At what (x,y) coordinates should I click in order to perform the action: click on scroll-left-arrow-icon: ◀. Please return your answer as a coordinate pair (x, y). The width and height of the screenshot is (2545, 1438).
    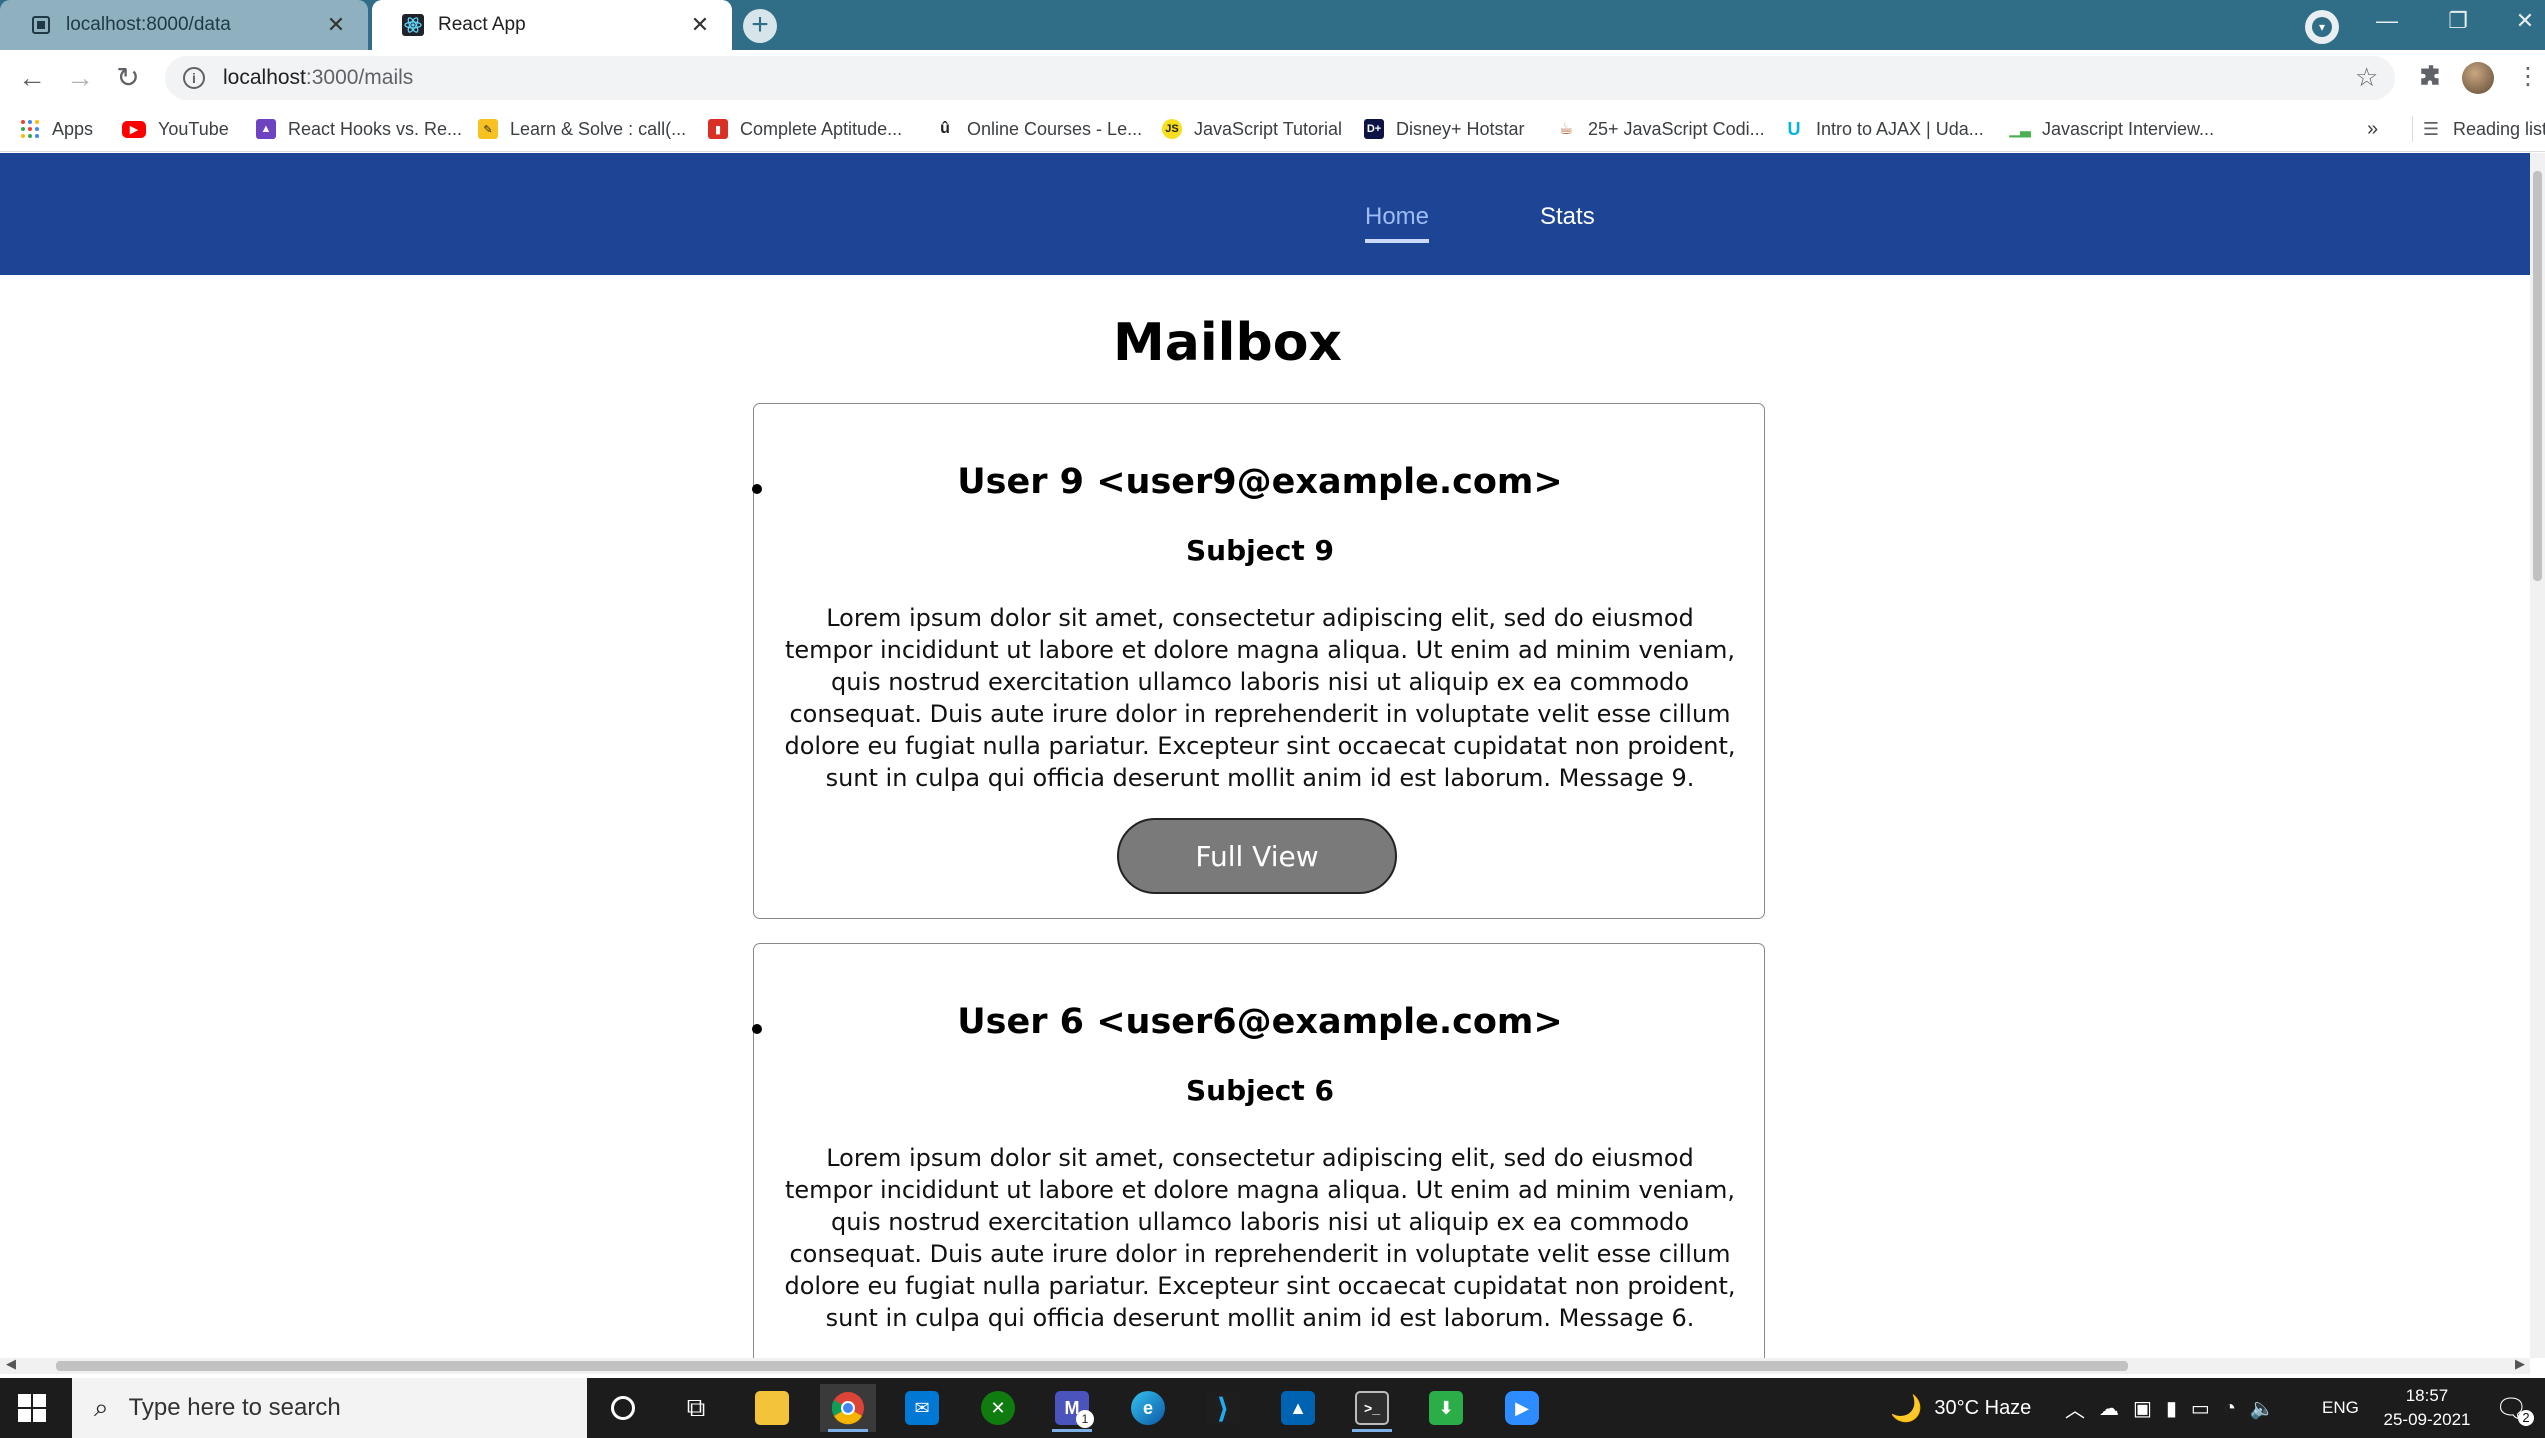
    Looking at the image, I should click on (11, 1364).